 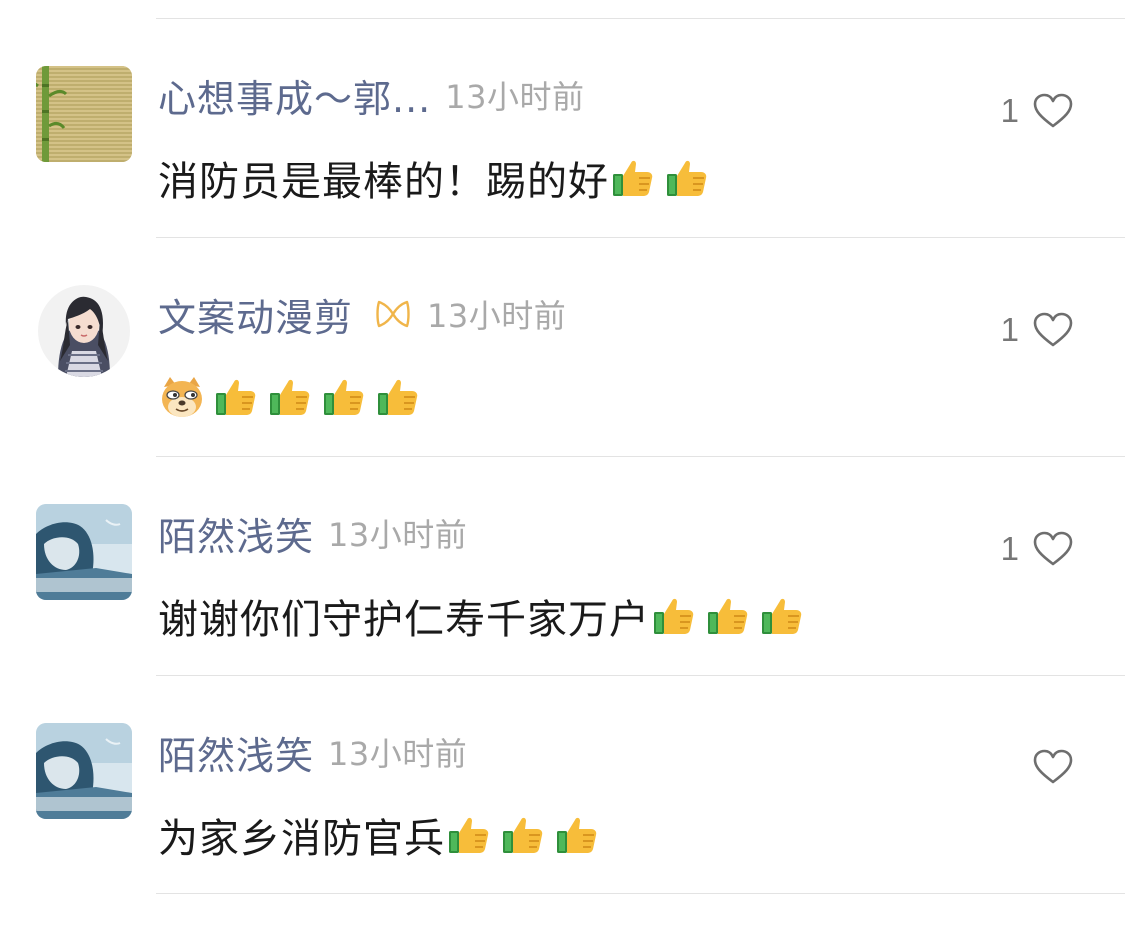 I want to click on bow-badge-icon, so click(x=393, y=314).